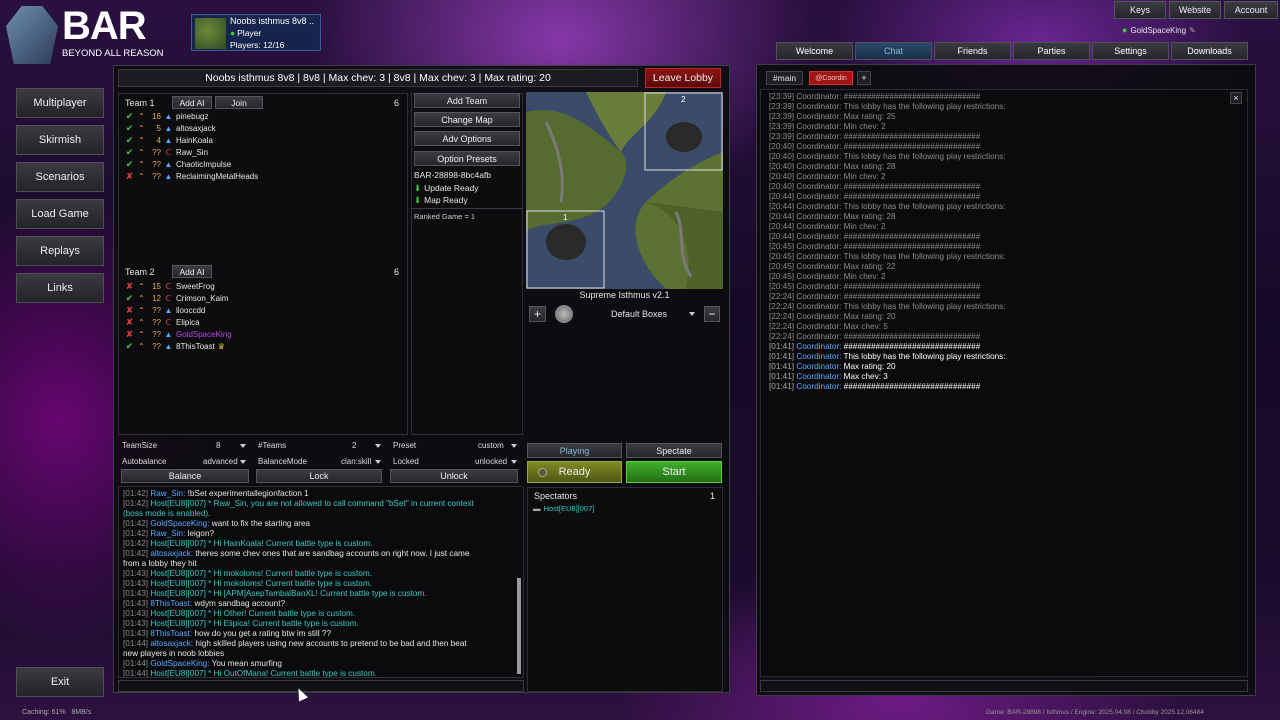 The image size is (1280, 720). Describe the element at coordinates (178, 334) in the screenshot. I see `player-row: ✘ ⌃?? ▲ GoldSpaceKing` at that location.